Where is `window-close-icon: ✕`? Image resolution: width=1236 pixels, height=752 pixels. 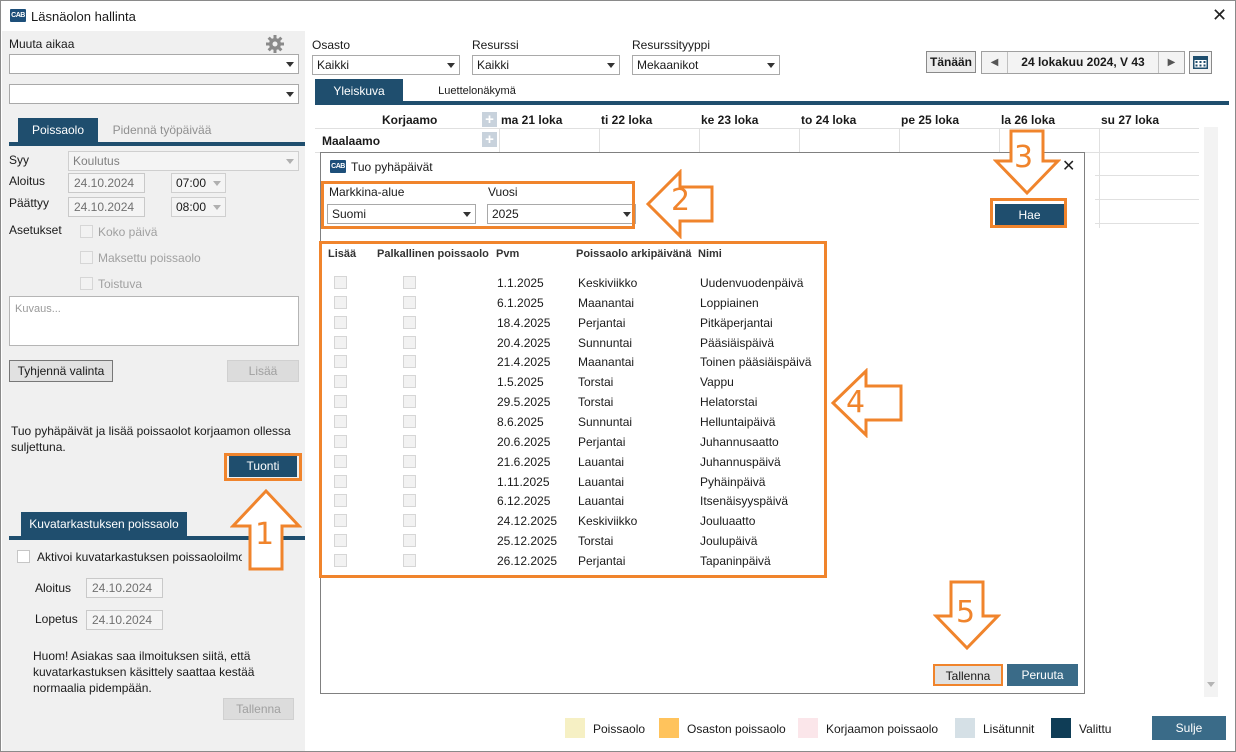
window-close-icon: ✕ is located at coordinates (1219, 16).